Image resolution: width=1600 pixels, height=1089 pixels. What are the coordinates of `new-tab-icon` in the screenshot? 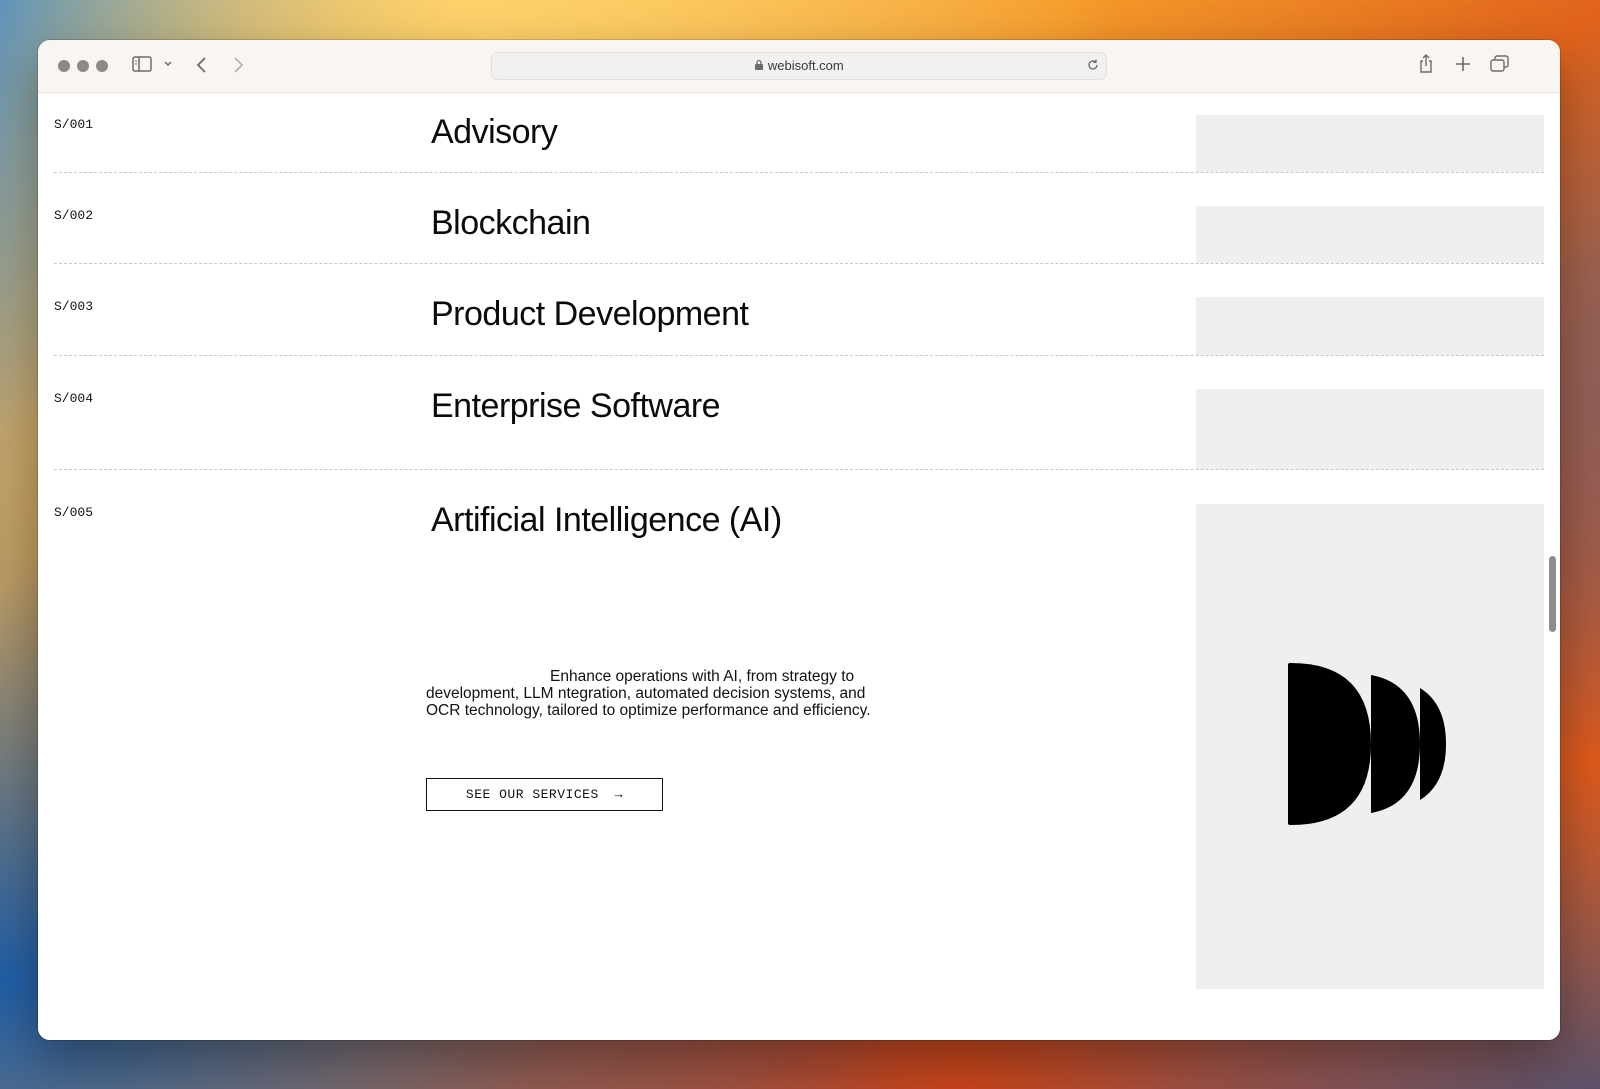 It's located at (1463, 66).